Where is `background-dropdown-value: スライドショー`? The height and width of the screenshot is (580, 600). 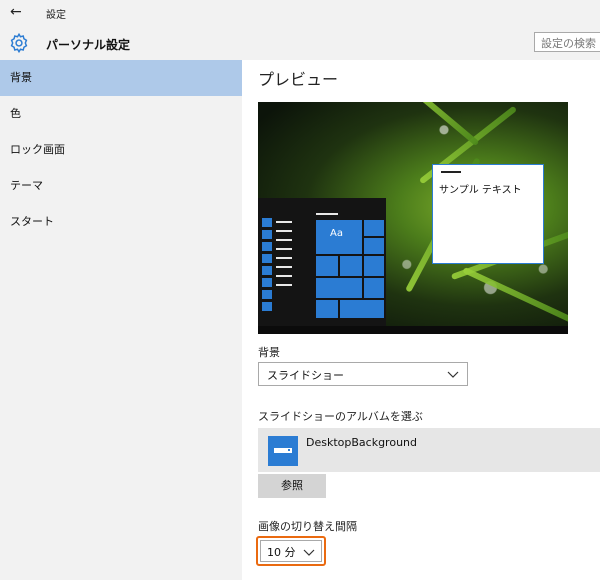 background-dropdown-value: スライドショー is located at coordinates (305, 375).